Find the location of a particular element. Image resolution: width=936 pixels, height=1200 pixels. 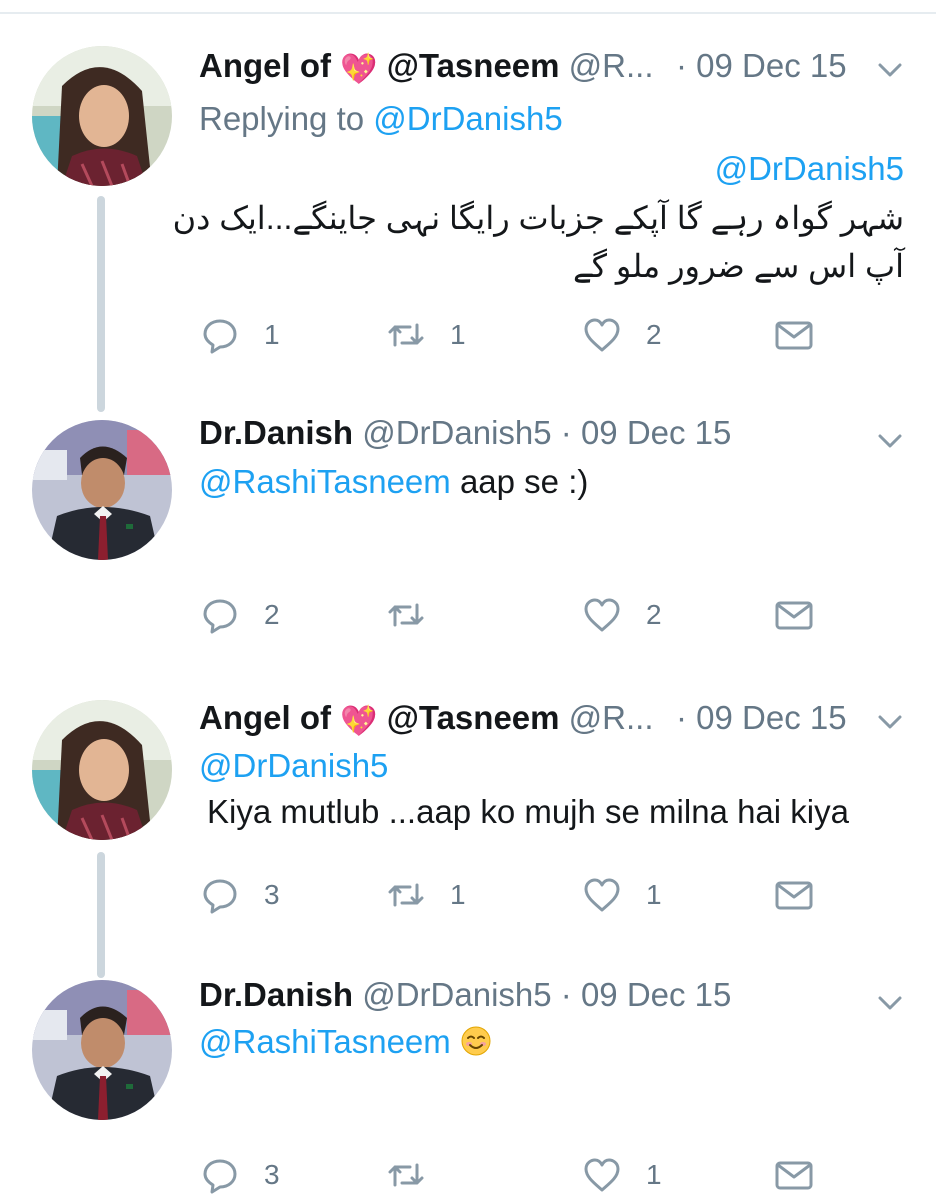

tweet-text: @RashiTasneem is located at coordinates (345, 1042).